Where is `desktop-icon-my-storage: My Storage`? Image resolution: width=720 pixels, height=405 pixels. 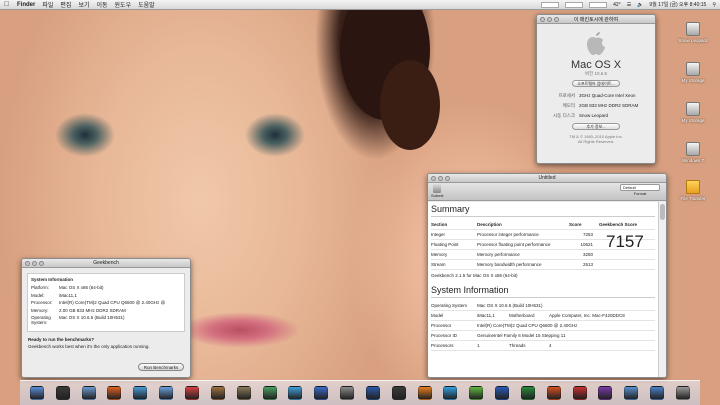 desktop-icon-my-storage: My Storage is located at coordinates (693, 72).